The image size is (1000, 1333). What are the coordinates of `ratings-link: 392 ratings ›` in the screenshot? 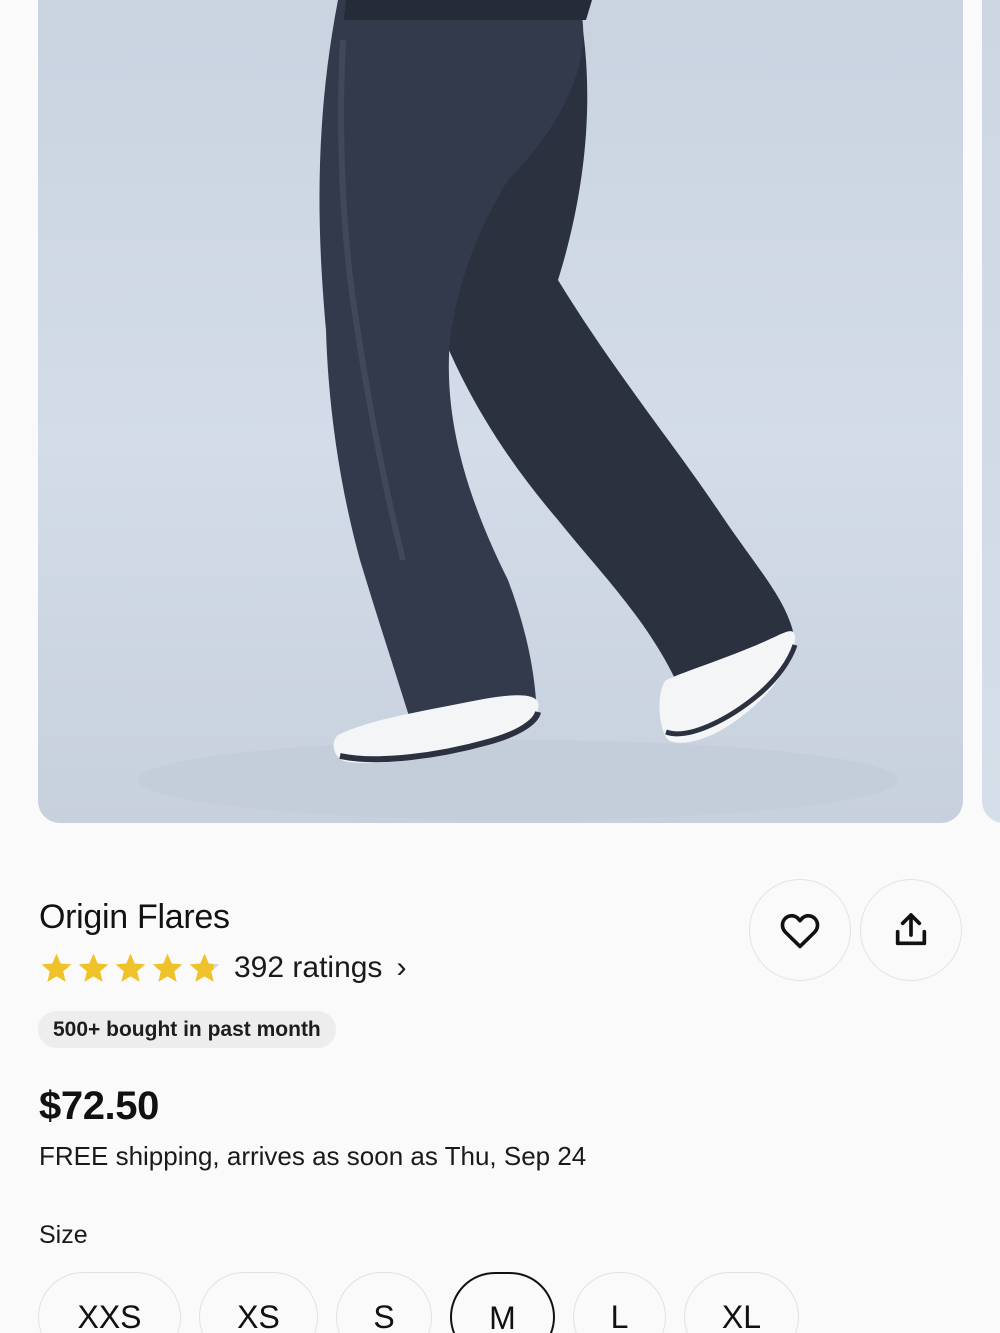 It's located at (320, 968).